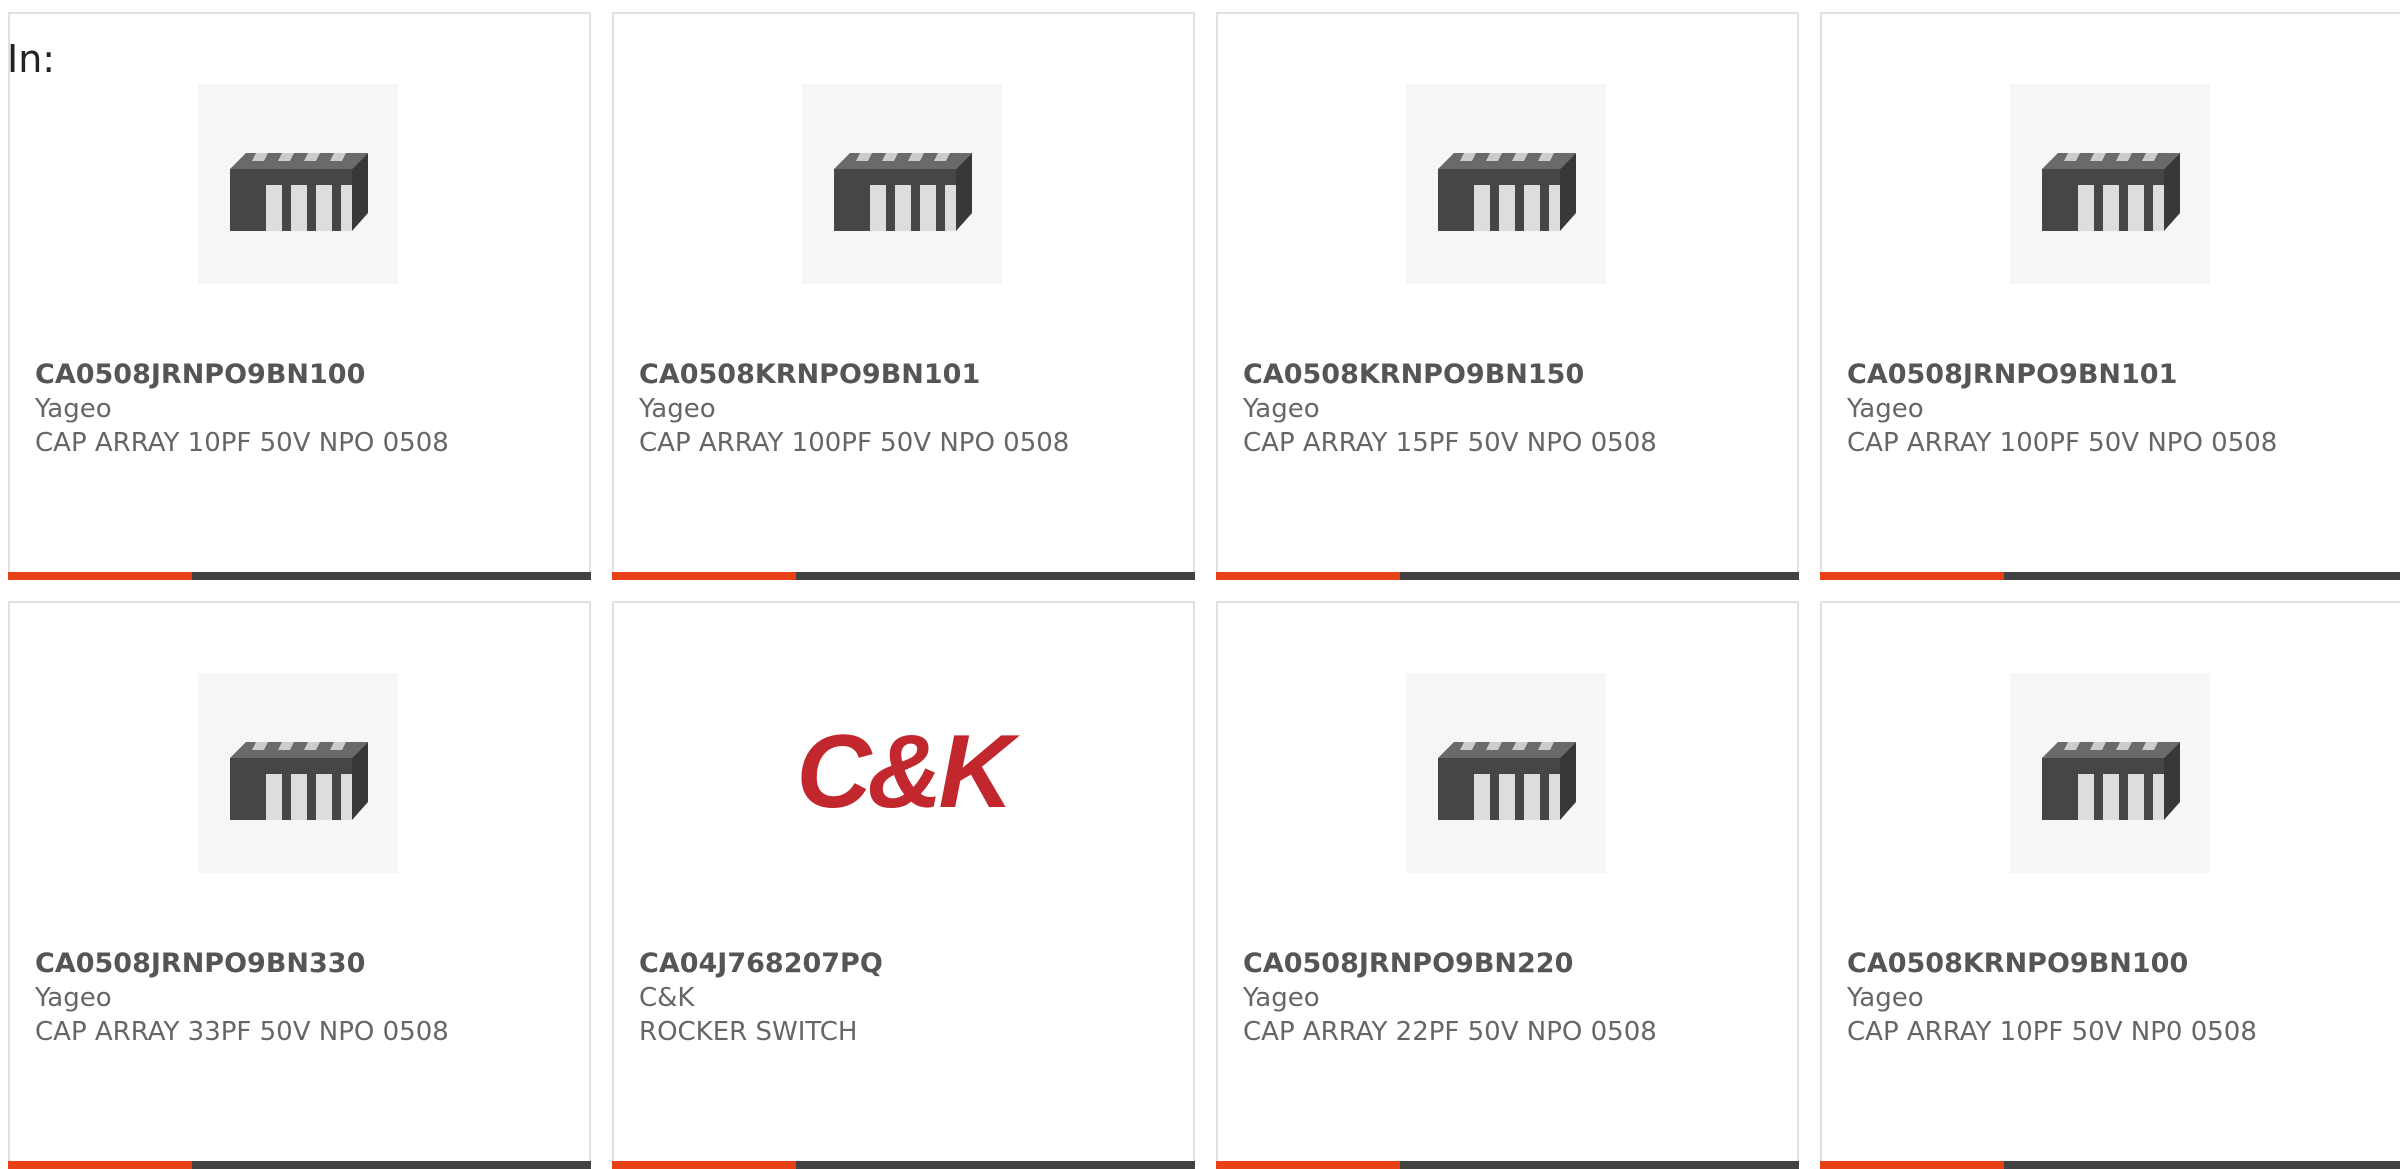 This screenshot has width=2400, height=1169. What do you see at coordinates (1450, 443) in the screenshot?
I see `description: CAP ARRAY 15PF 50V NPO 0508` at bounding box center [1450, 443].